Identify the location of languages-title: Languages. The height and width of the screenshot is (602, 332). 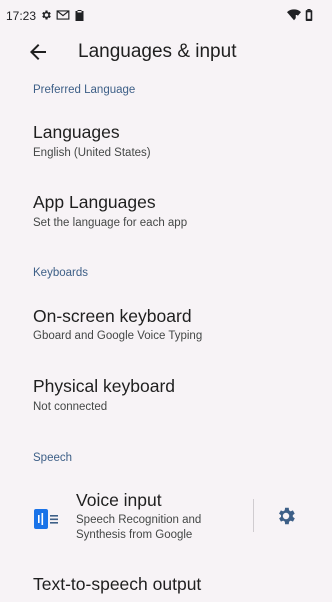
(76, 132).